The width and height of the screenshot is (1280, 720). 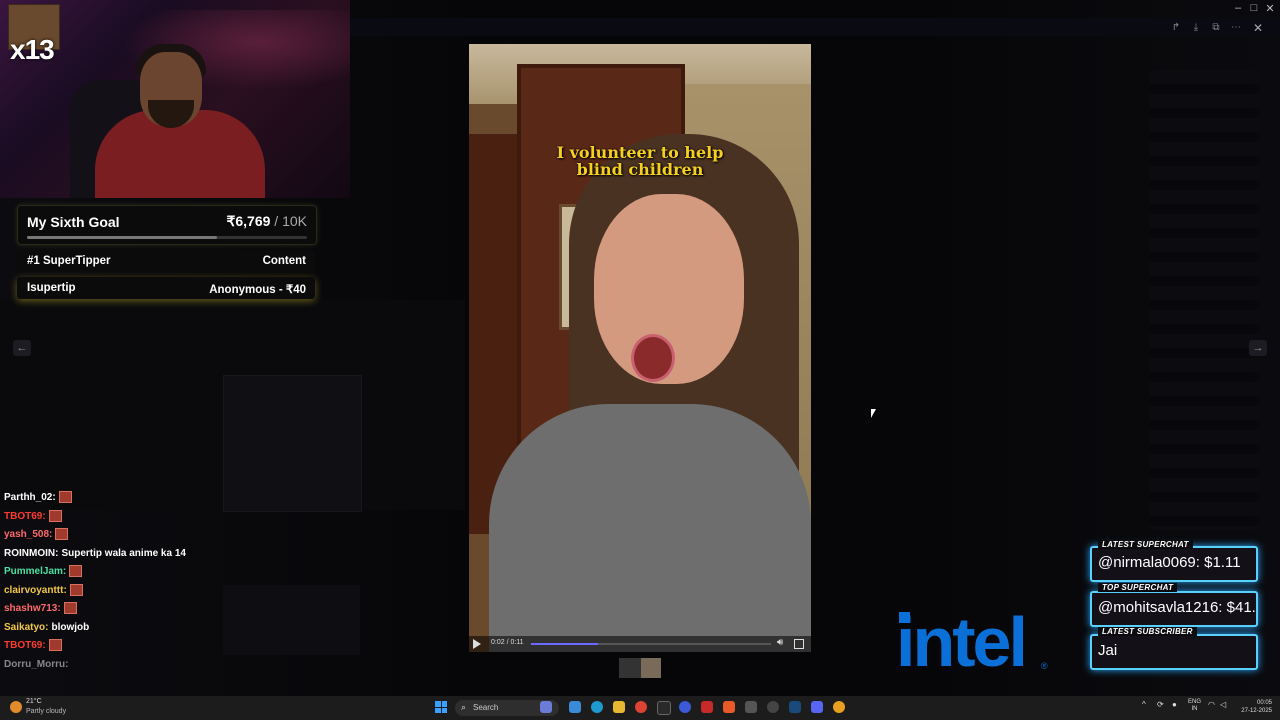 I want to click on app-icon, so click(x=685, y=707).